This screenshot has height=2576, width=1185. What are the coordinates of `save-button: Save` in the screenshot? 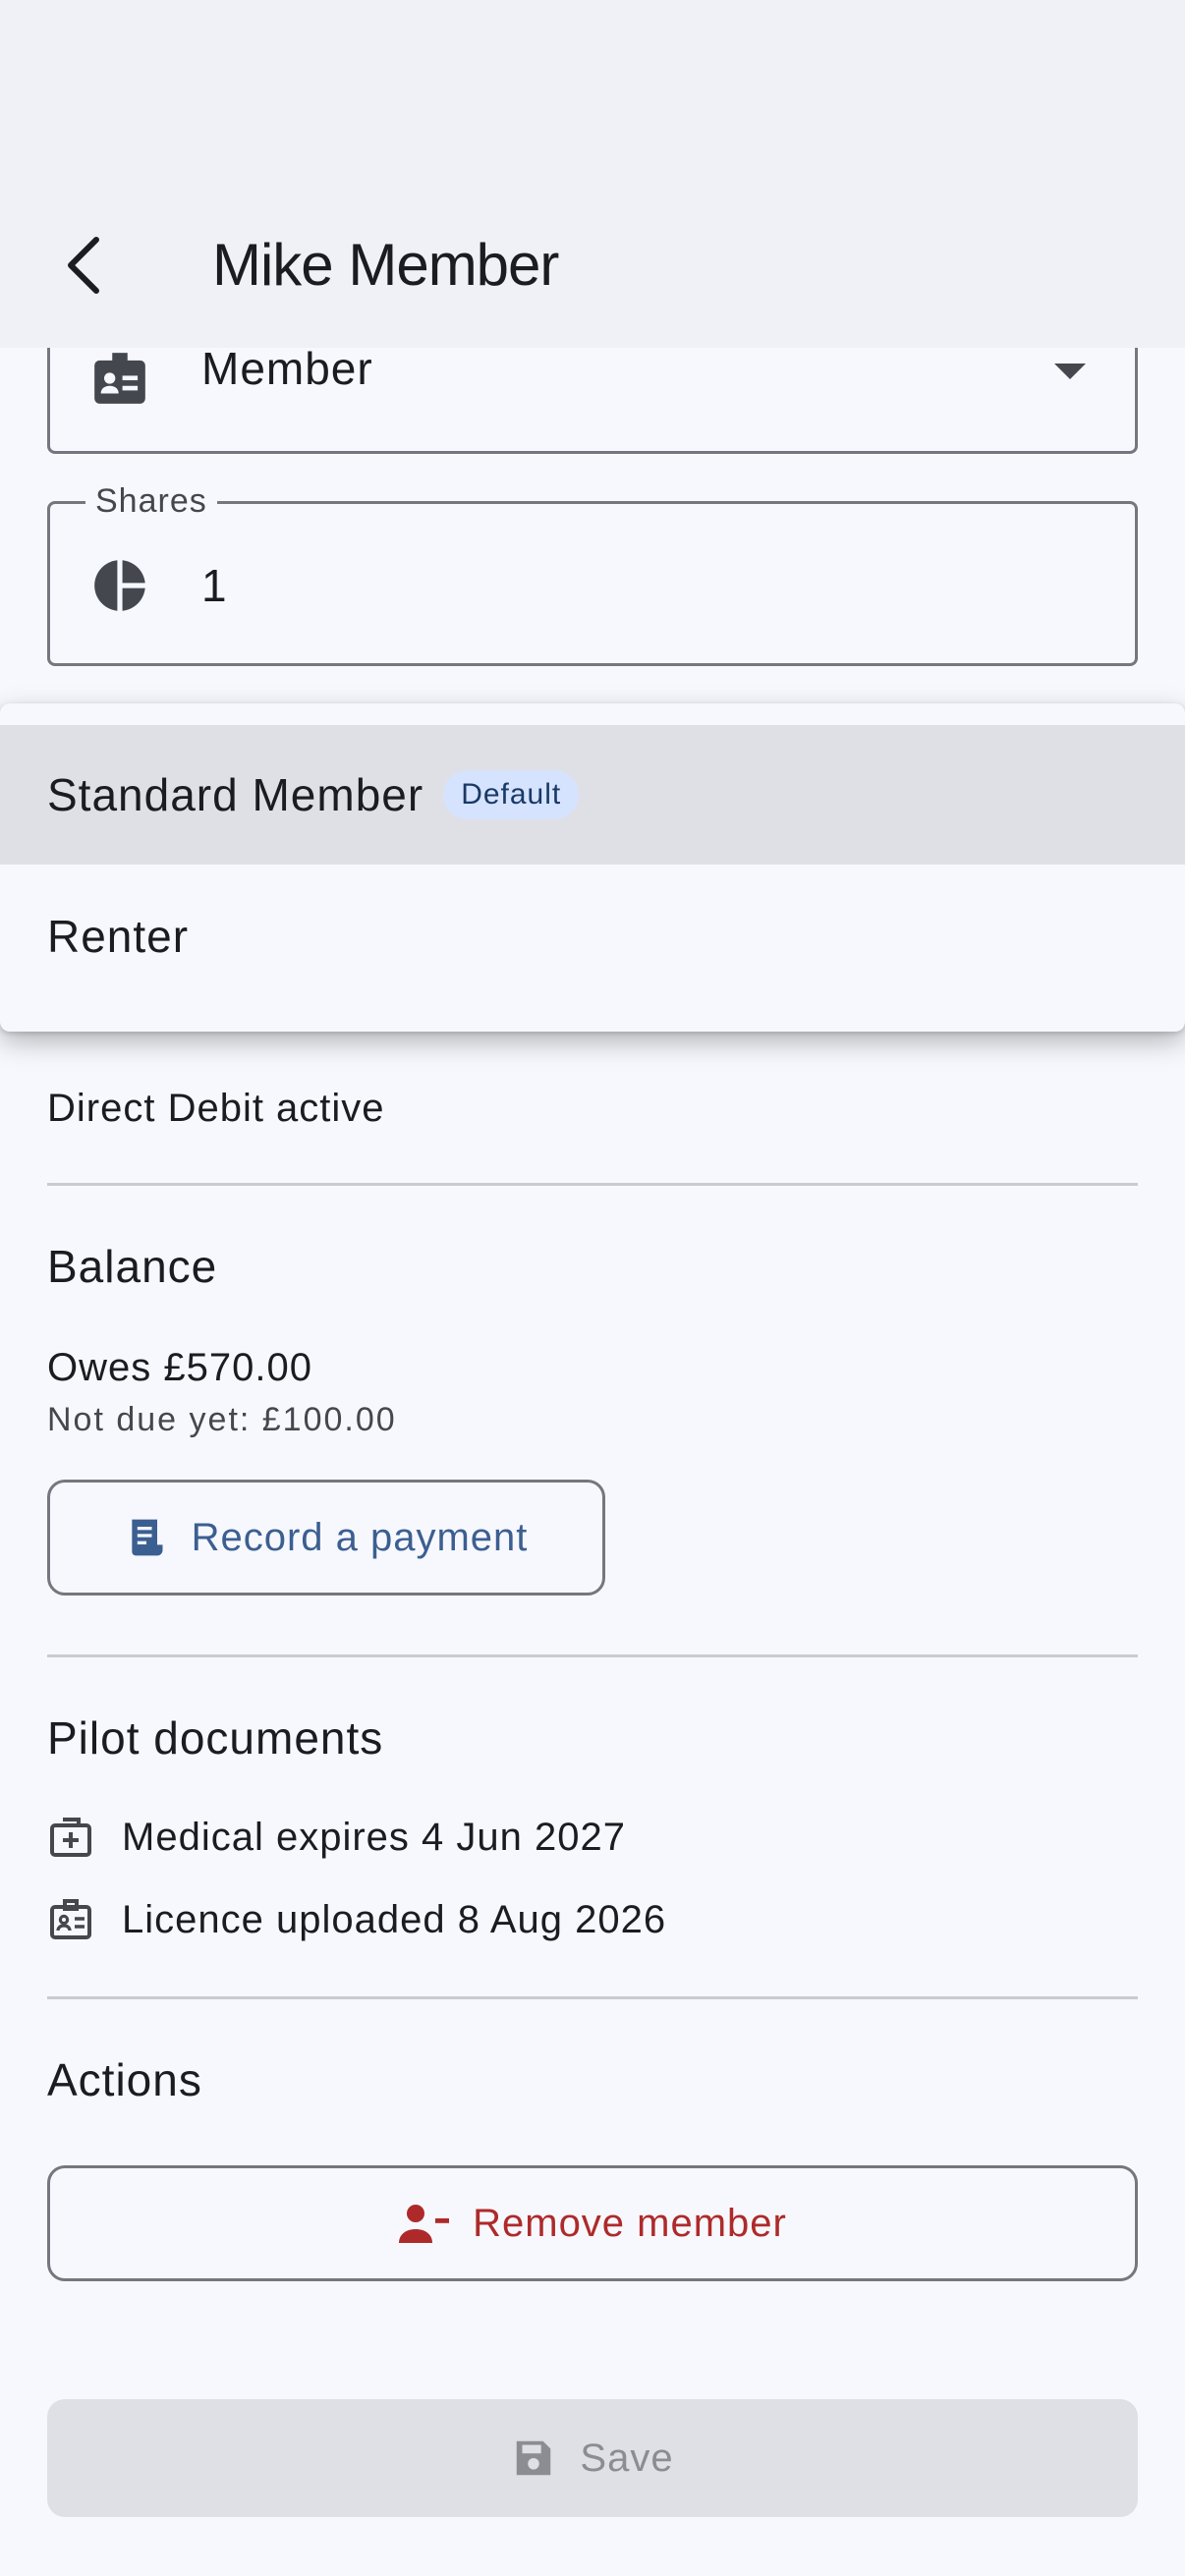 It's located at (592, 2458).